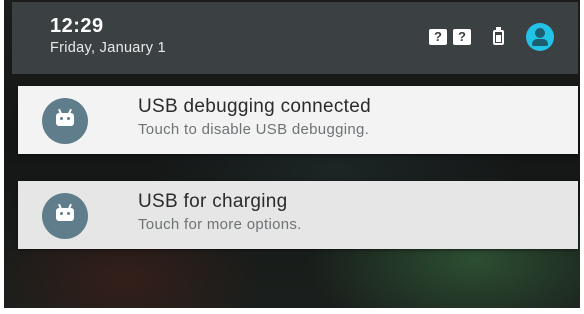  I want to click on avatar-head, so click(540, 33).